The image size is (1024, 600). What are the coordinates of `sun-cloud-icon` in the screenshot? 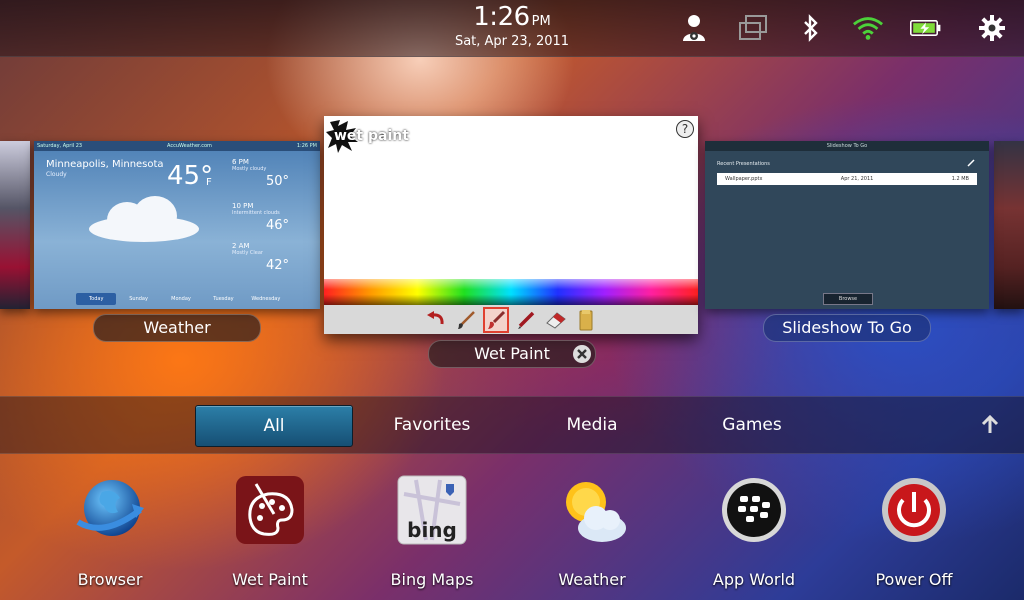 It's located at (596, 512).